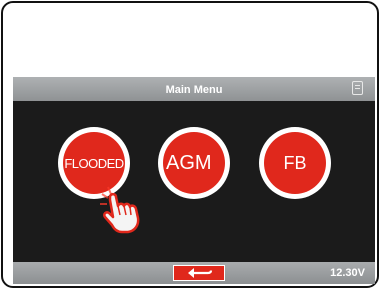 The image size is (383, 291). Describe the element at coordinates (121, 213) in the screenshot. I see `hand-shape` at that location.